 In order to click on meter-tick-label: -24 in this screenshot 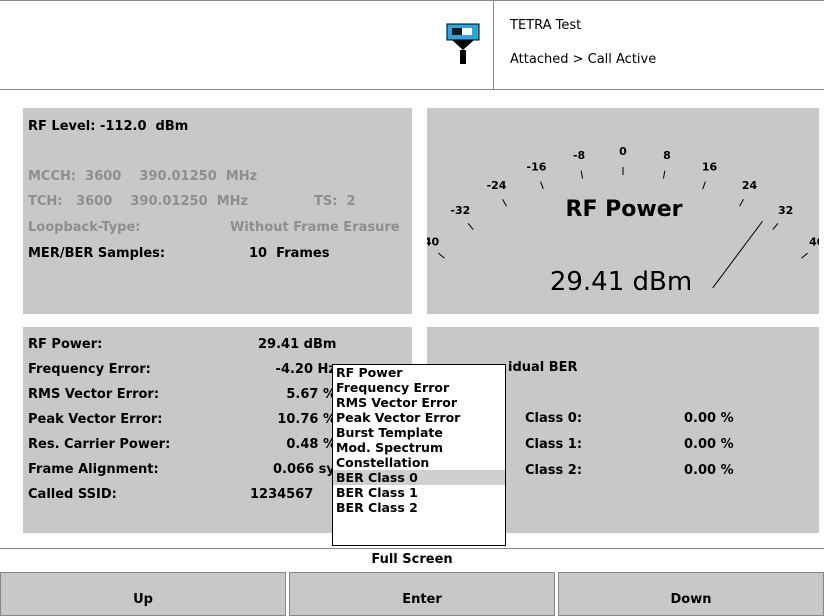, I will do `click(497, 185)`.